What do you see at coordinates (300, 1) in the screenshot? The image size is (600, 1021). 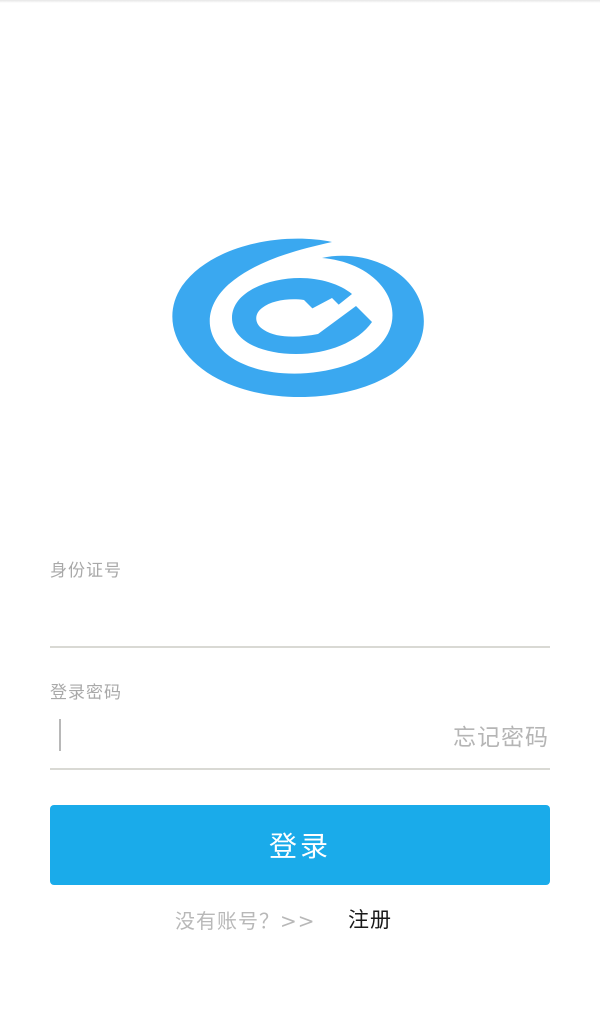 I see `top-edge` at bounding box center [300, 1].